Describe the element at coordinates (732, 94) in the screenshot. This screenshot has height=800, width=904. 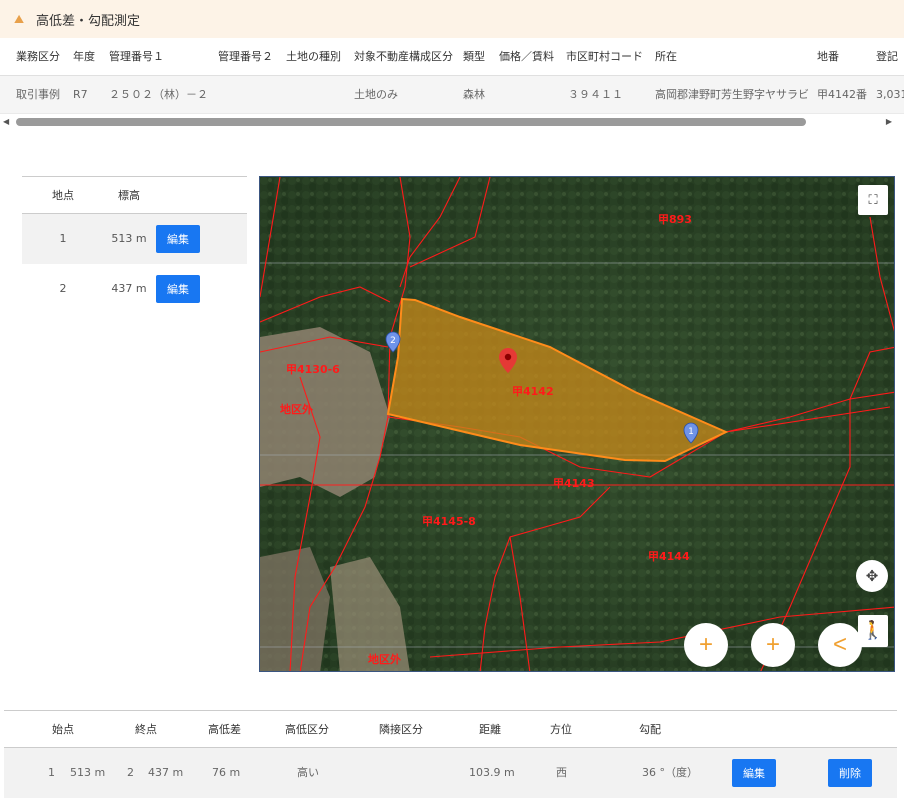
I see `table-cell: 高岡郡津野町芳生野字ヤサラビ` at that location.